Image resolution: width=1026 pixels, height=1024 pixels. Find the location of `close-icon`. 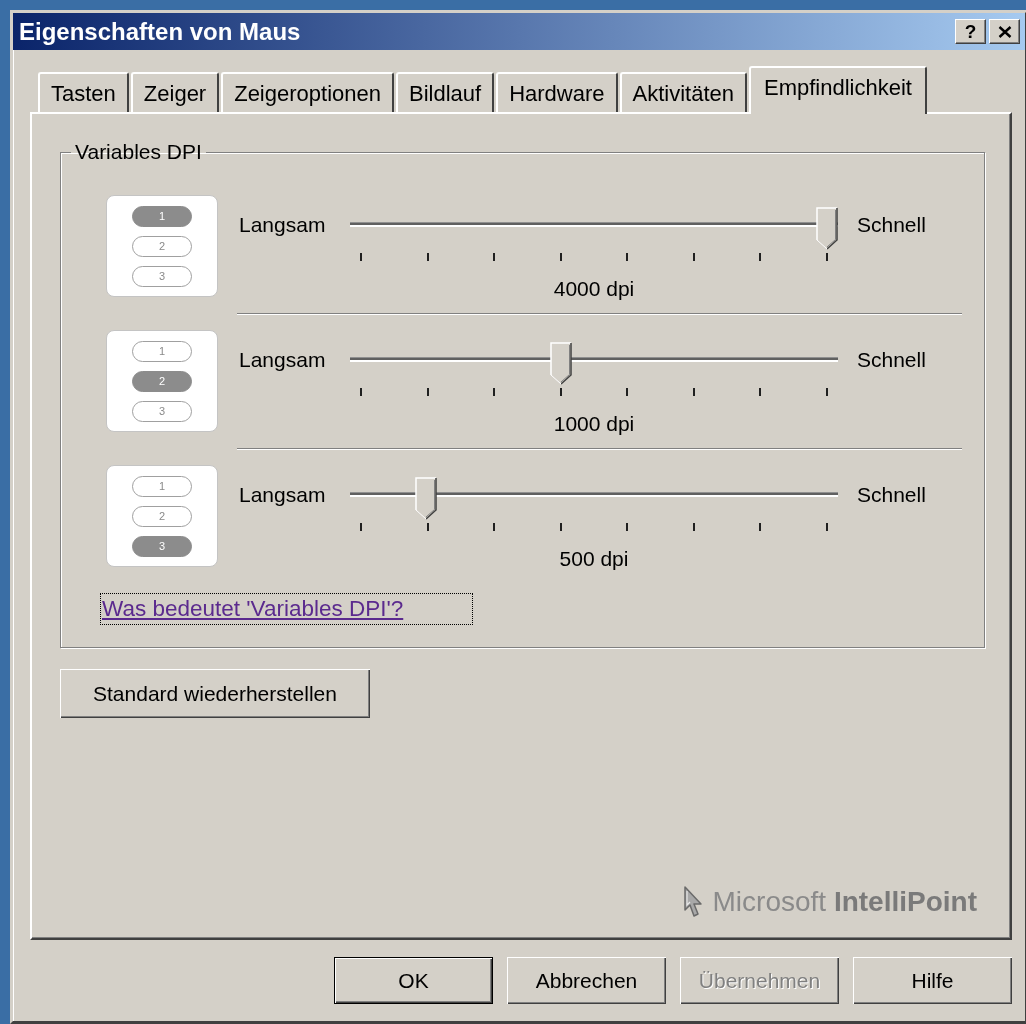

close-icon is located at coordinates (1004, 31).